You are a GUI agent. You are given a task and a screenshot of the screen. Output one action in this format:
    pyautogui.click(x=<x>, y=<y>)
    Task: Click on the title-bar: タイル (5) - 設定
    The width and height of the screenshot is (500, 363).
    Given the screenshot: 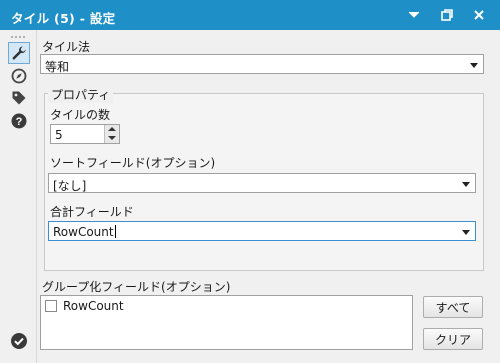 What is the action you would take?
    pyautogui.click(x=250, y=15)
    